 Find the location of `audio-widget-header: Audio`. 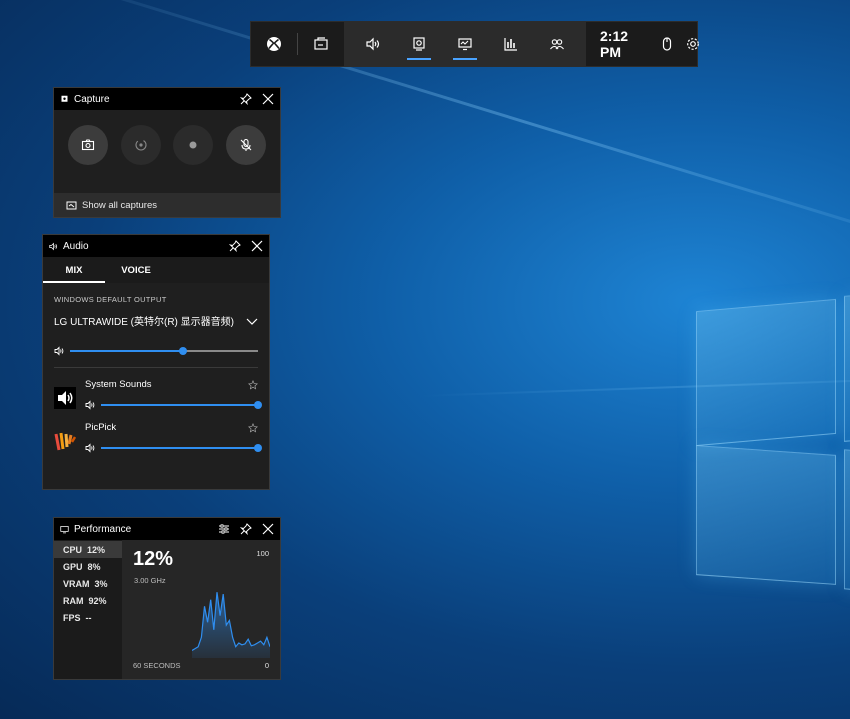

audio-widget-header: Audio is located at coordinates (156, 246).